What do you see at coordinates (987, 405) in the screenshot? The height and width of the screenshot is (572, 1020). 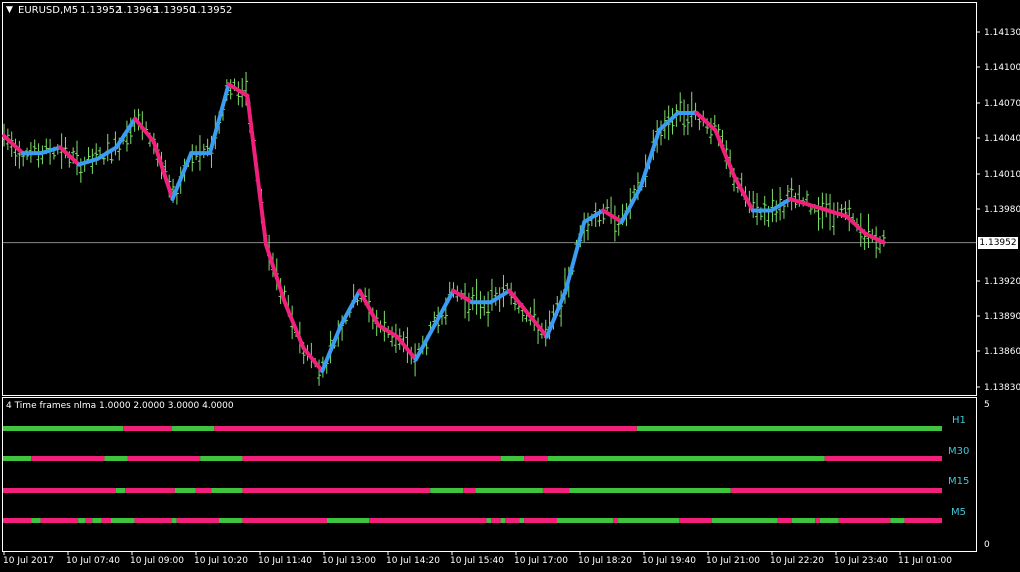 I see `indicator-axis-max: 5` at bounding box center [987, 405].